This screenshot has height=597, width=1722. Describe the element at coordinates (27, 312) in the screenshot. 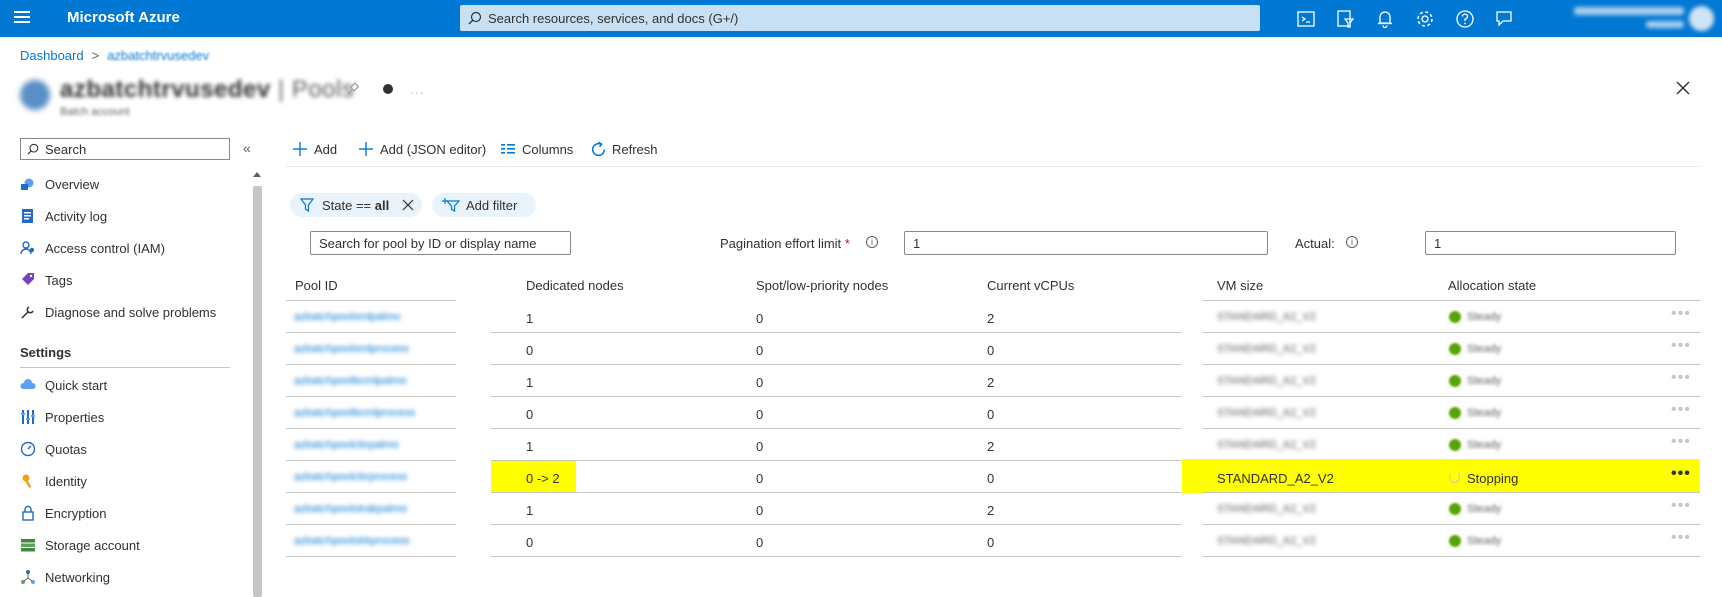

I see `wrench-icon` at that location.